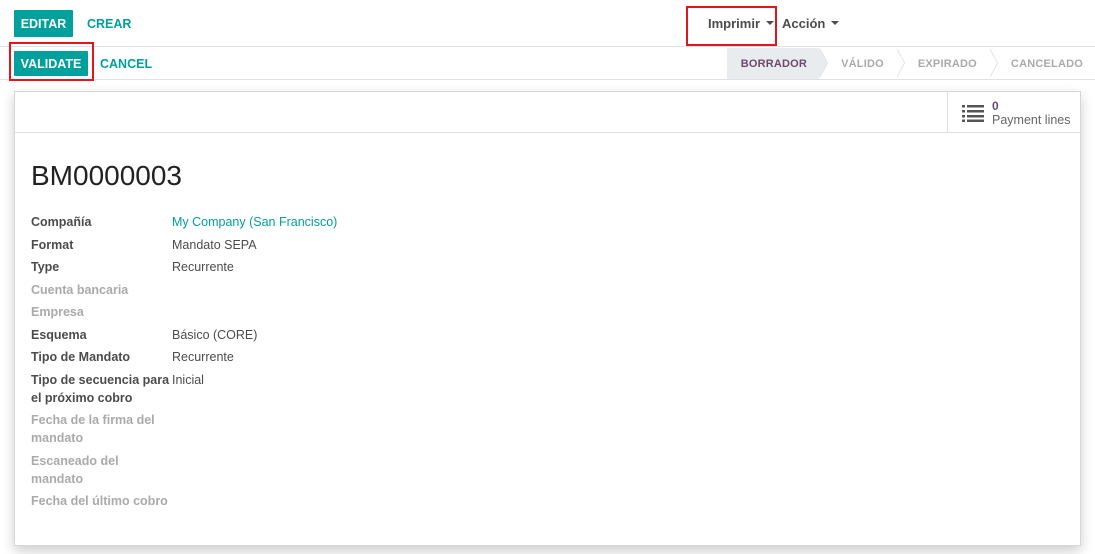 The image size is (1095, 554). I want to click on field-label: Esquema, so click(59, 334).